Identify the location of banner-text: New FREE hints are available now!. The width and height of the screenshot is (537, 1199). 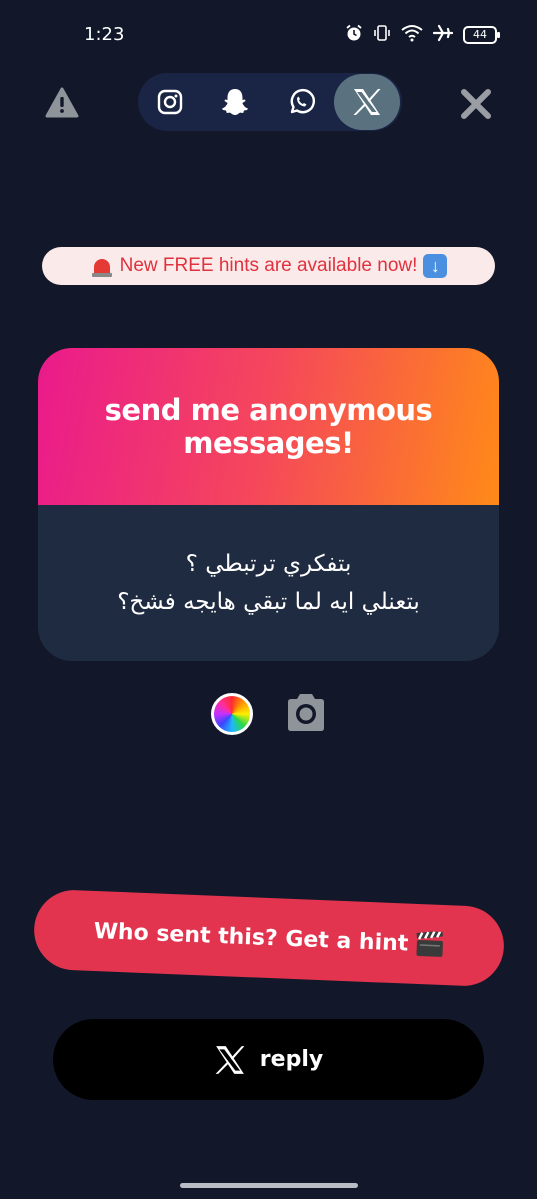
(268, 265).